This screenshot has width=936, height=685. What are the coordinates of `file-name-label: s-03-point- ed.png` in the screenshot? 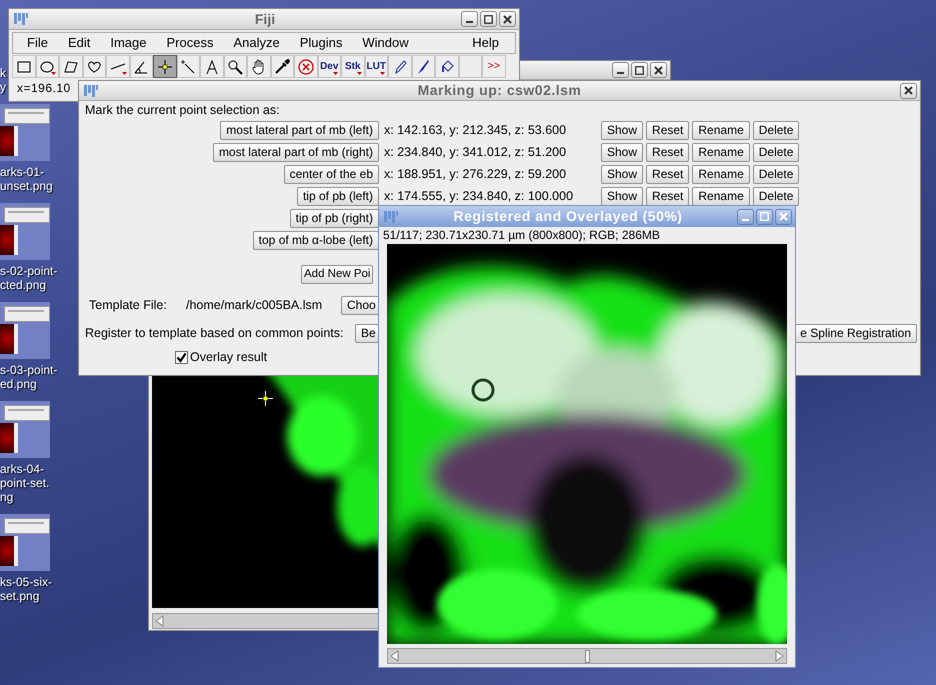 It's located at (29, 377).